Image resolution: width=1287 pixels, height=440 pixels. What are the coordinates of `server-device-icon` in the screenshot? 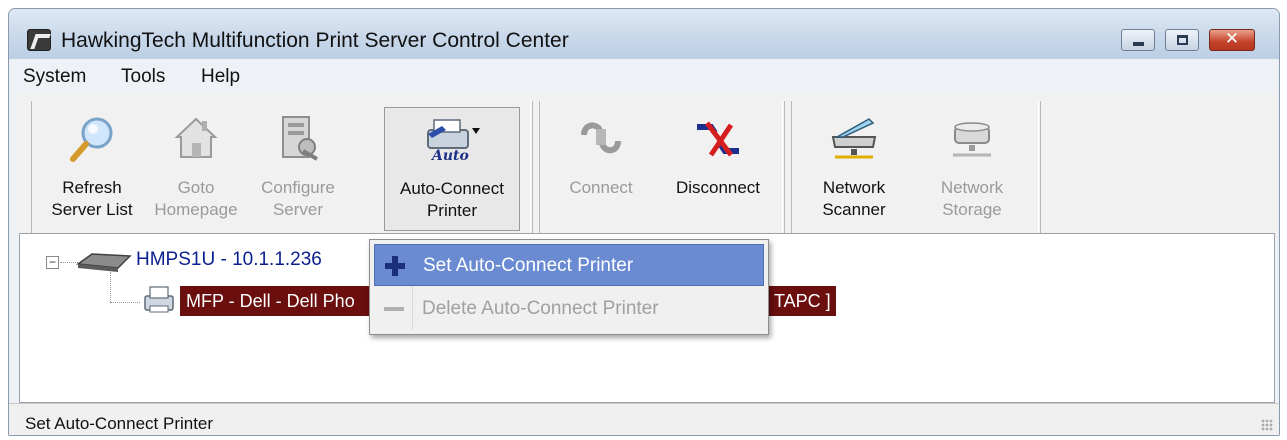 It's located at (104, 262).